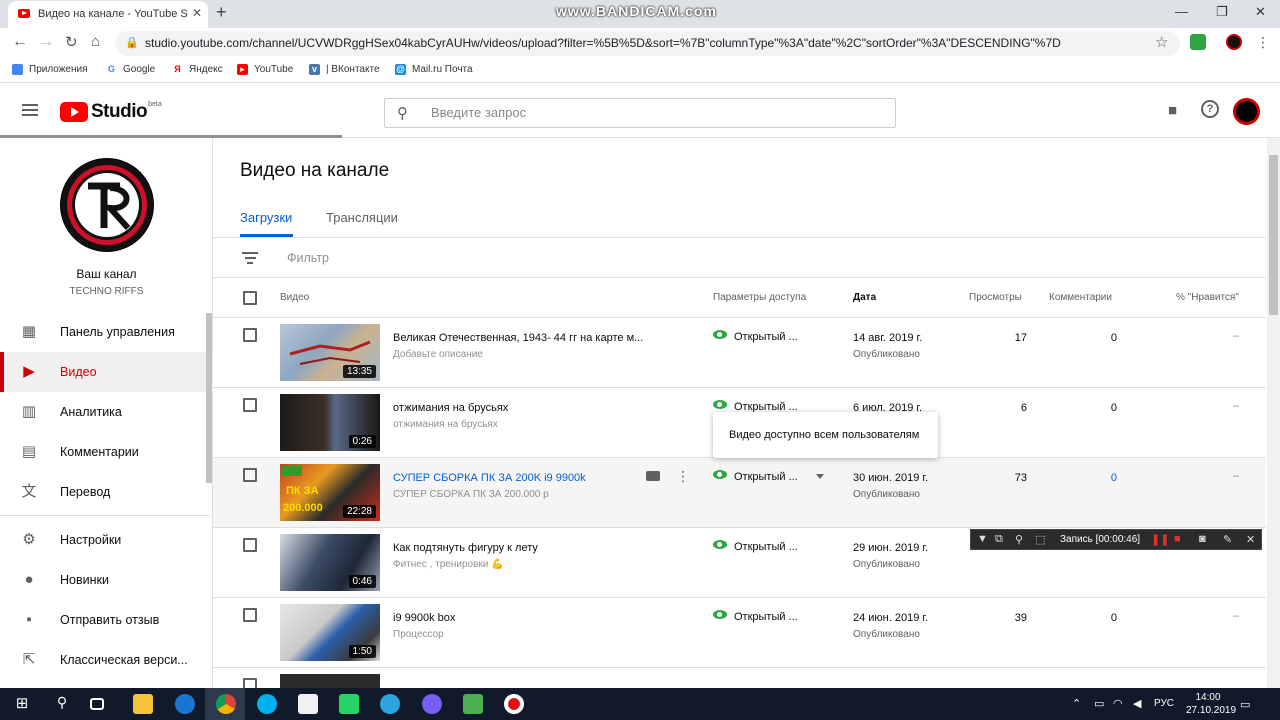 The height and width of the screenshot is (720, 1280). Describe the element at coordinates (999, 539) in the screenshot. I see `recorder-window-icon: ⧉` at that location.